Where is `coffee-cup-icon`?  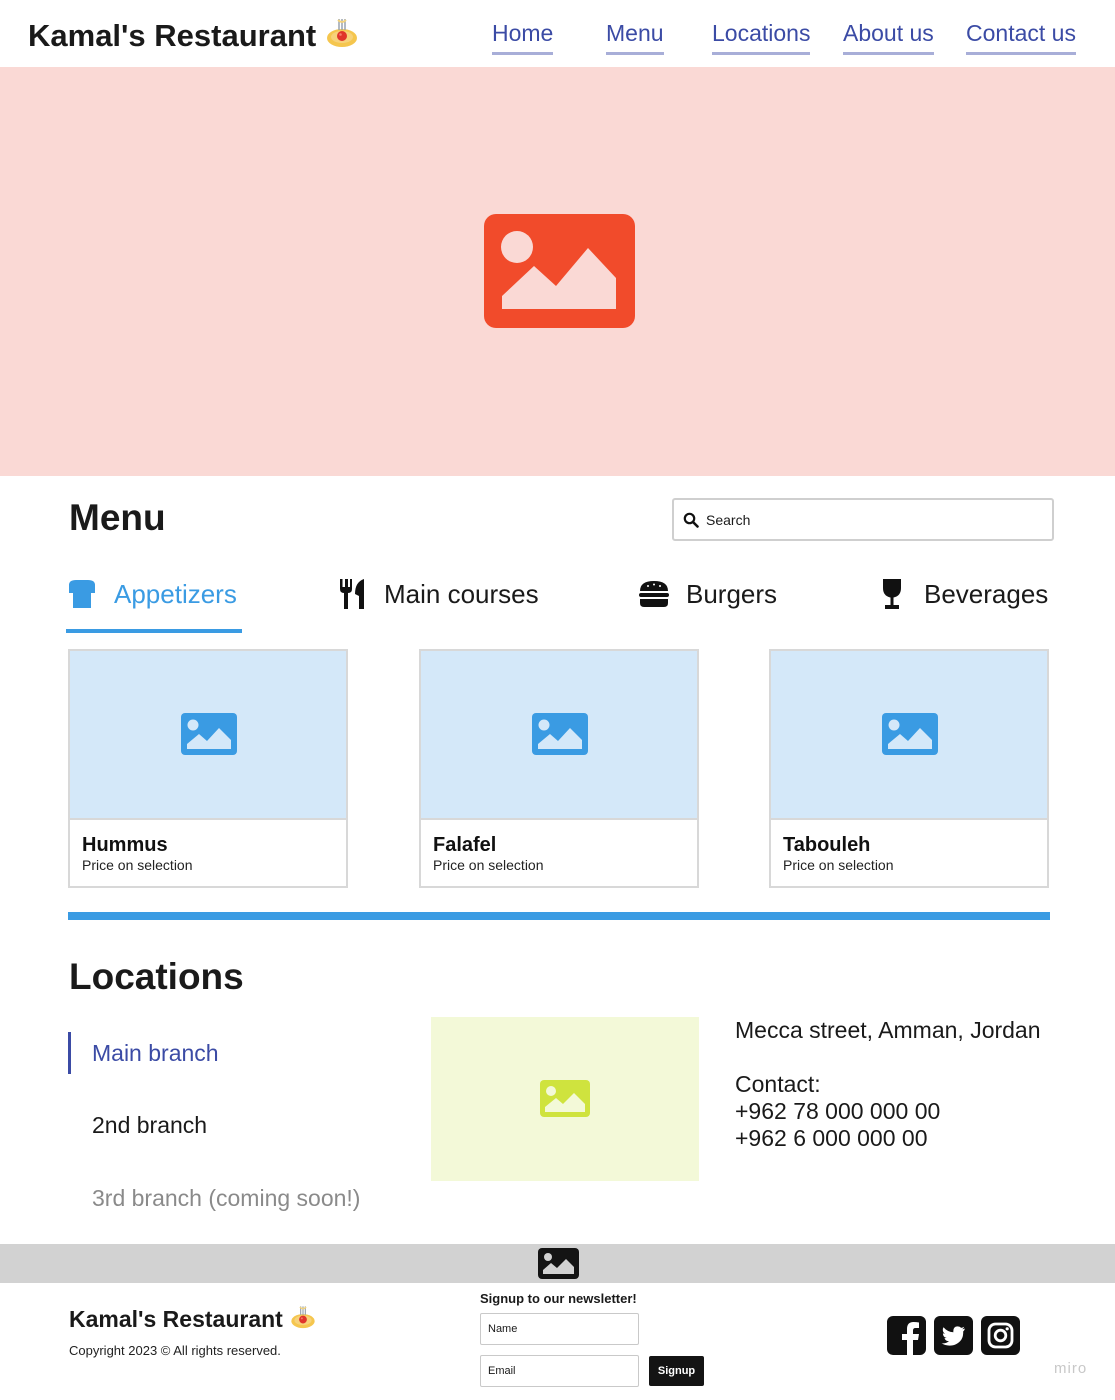
coffee-cup-icon is located at coordinates (82, 594).